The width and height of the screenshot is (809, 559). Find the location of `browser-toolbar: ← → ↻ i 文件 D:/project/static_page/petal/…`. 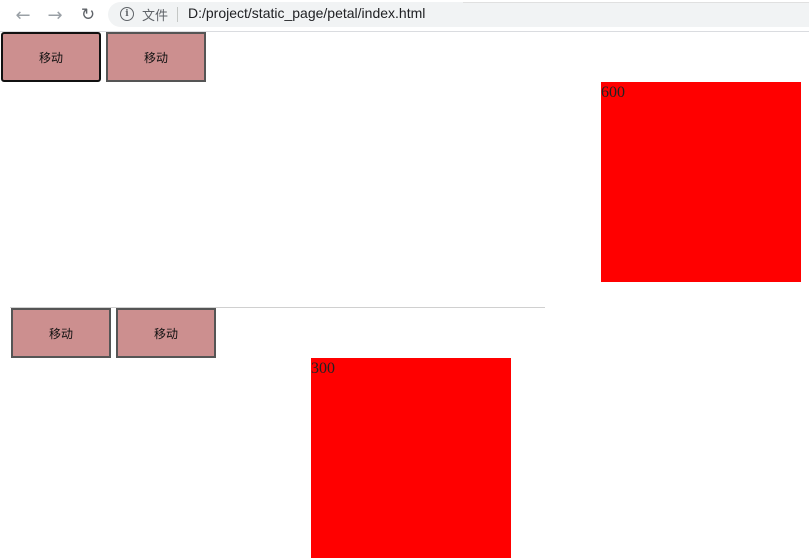

browser-toolbar: ← → ↻ i 文件 D:/project/static_page/petal/… is located at coordinates (404, 16).